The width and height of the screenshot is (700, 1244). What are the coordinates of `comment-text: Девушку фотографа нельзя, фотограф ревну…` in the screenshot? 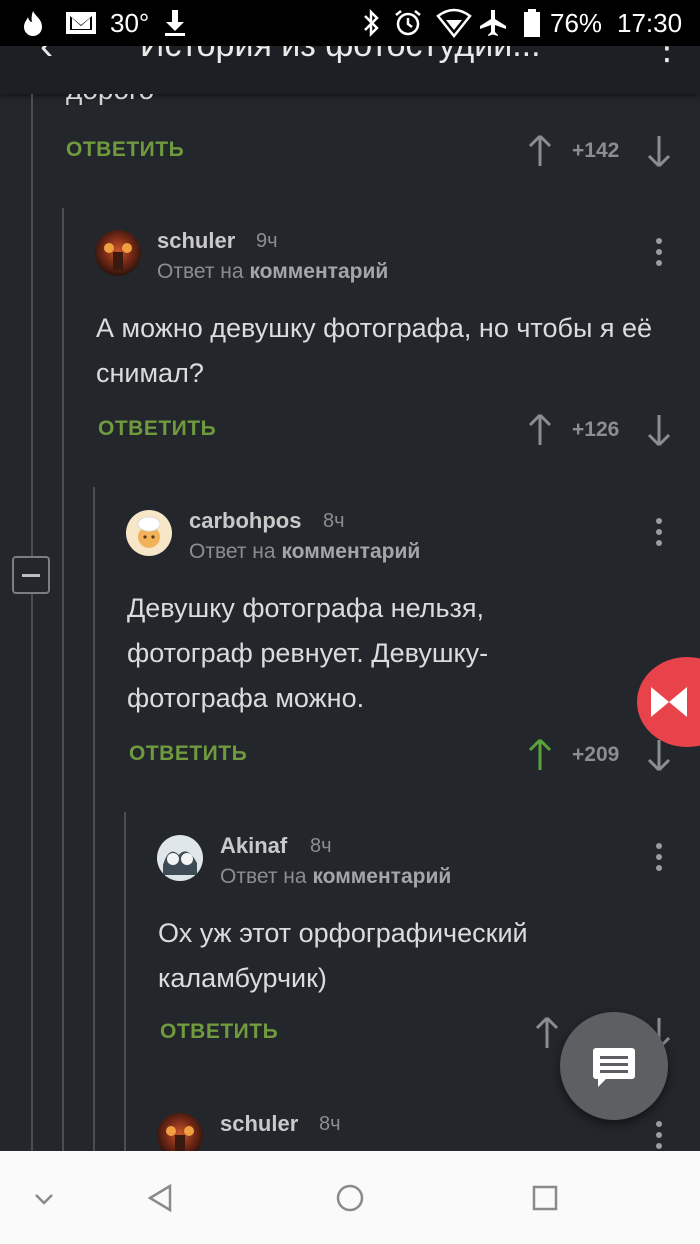 It's located at (308, 653).